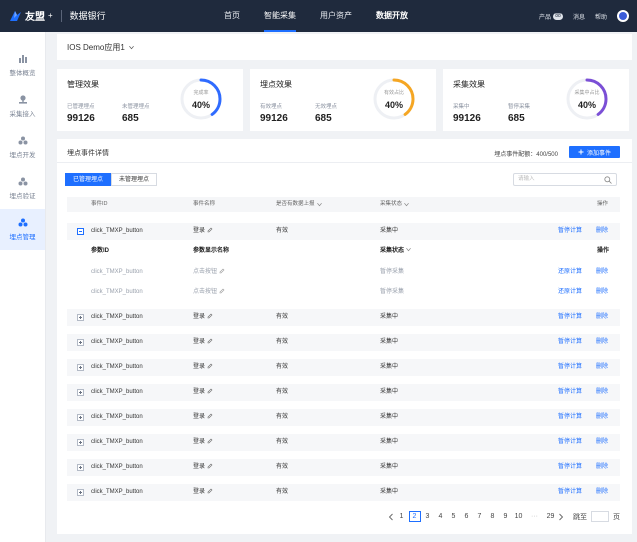  I want to click on search-input: 请输入, so click(565, 179).